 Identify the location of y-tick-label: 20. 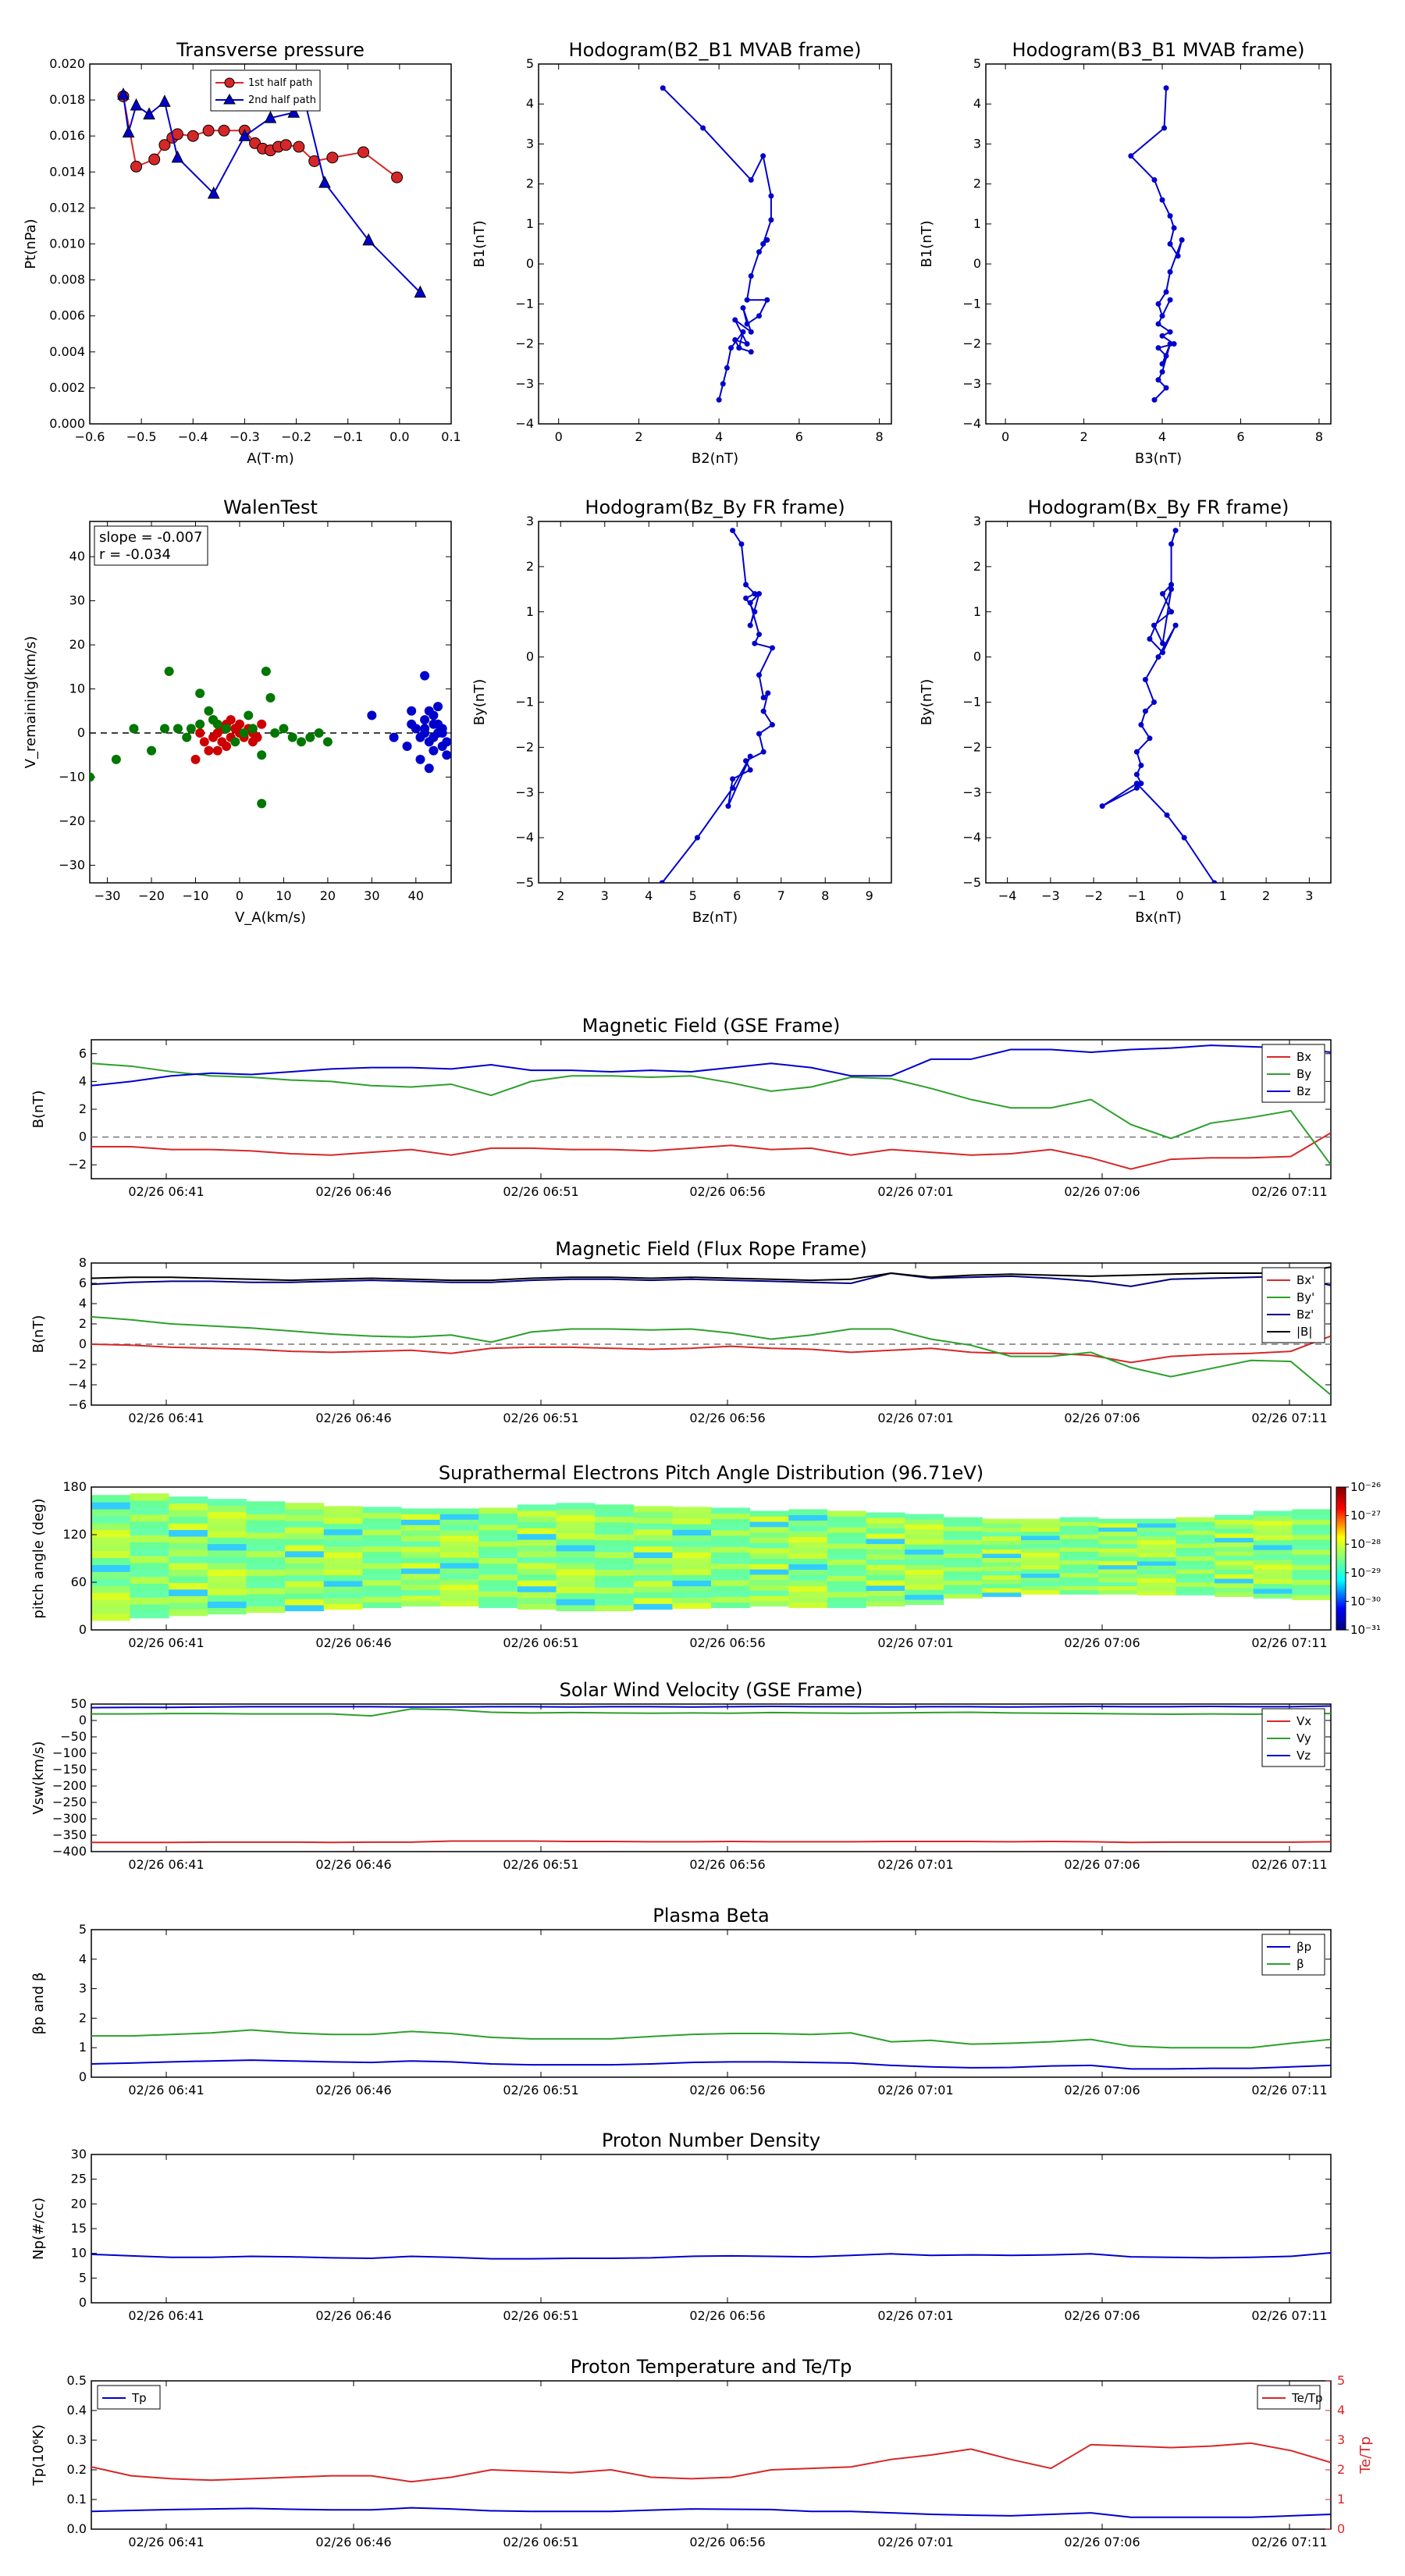
(77, 644).